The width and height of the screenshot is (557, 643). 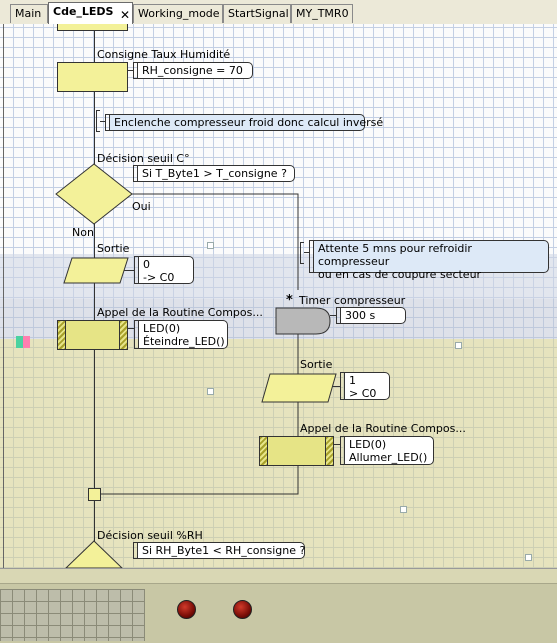 I want to click on routine-right-arg2: Allumer_LED(), so click(x=388, y=457).